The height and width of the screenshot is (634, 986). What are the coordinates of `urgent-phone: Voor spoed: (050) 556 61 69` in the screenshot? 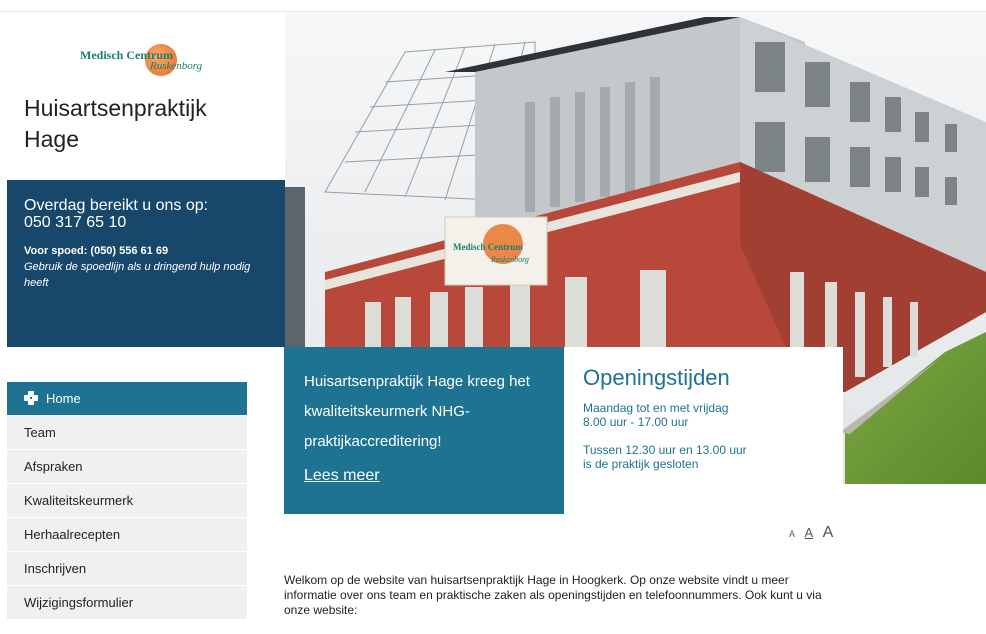 It's located at (146, 251).